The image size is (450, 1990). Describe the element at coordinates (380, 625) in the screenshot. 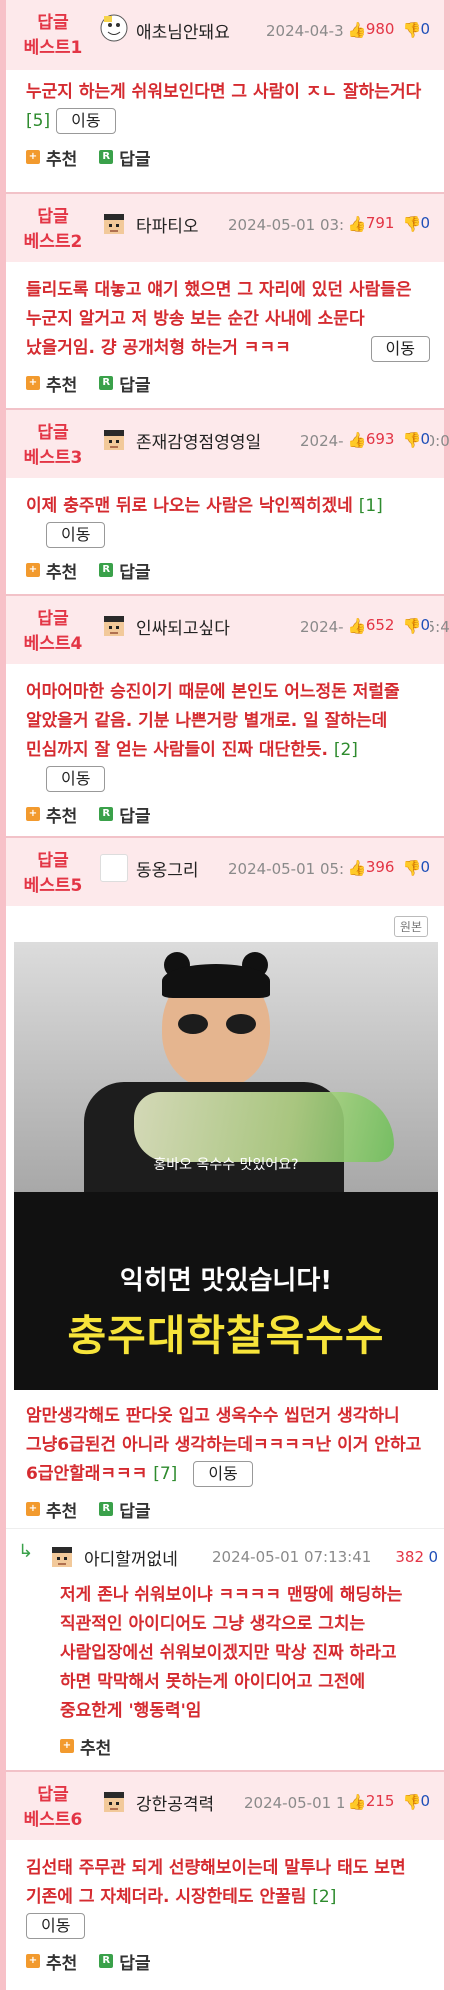

I see `upvote-count: 652` at that location.